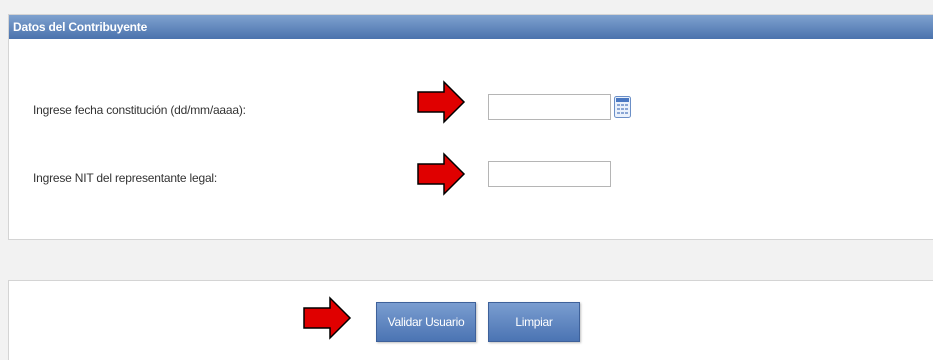 The height and width of the screenshot is (360, 933). Describe the element at coordinates (139, 110) in the screenshot. I see `fecha-constitucion-label: Ingrese fecha constitución (dd/mm/aaaa):` at that location.